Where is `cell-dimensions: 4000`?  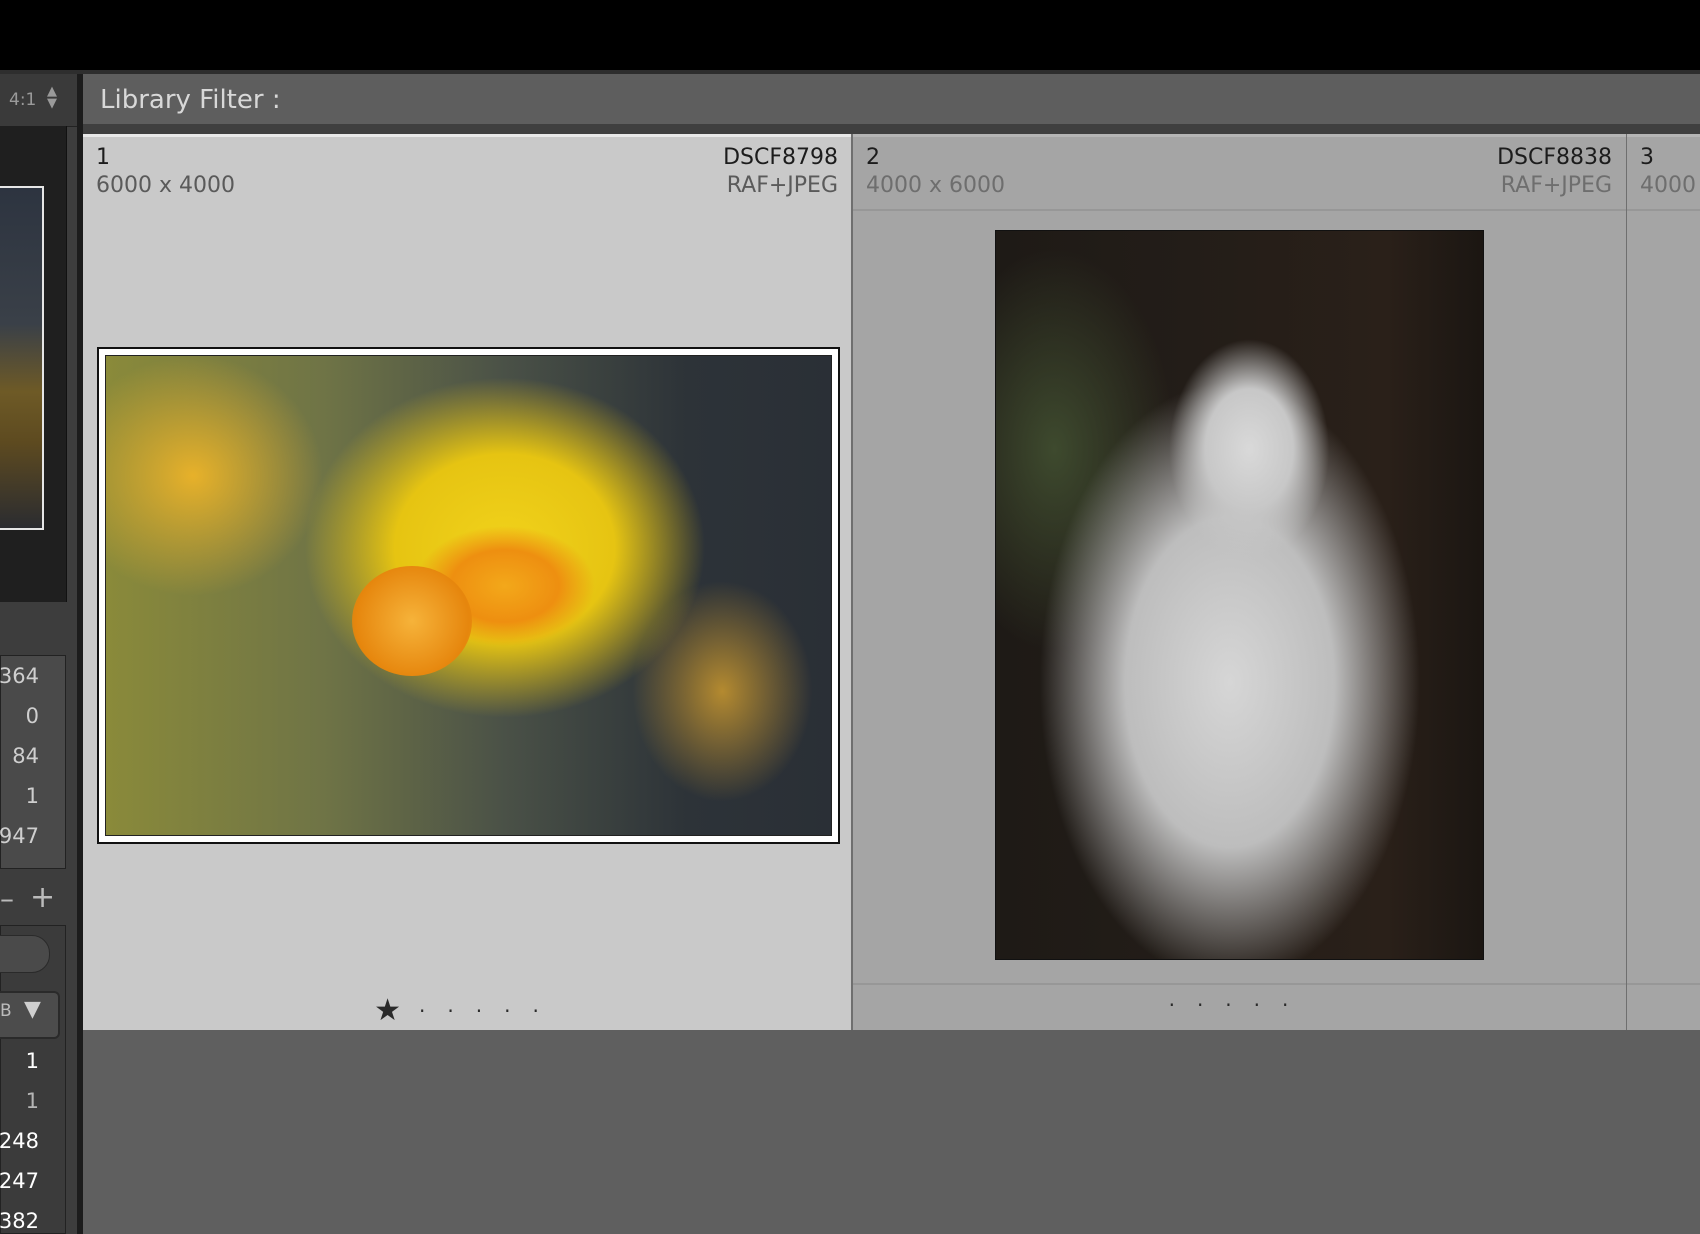 cell-dimensions: 4000 is located at coordinates (1668, 185).